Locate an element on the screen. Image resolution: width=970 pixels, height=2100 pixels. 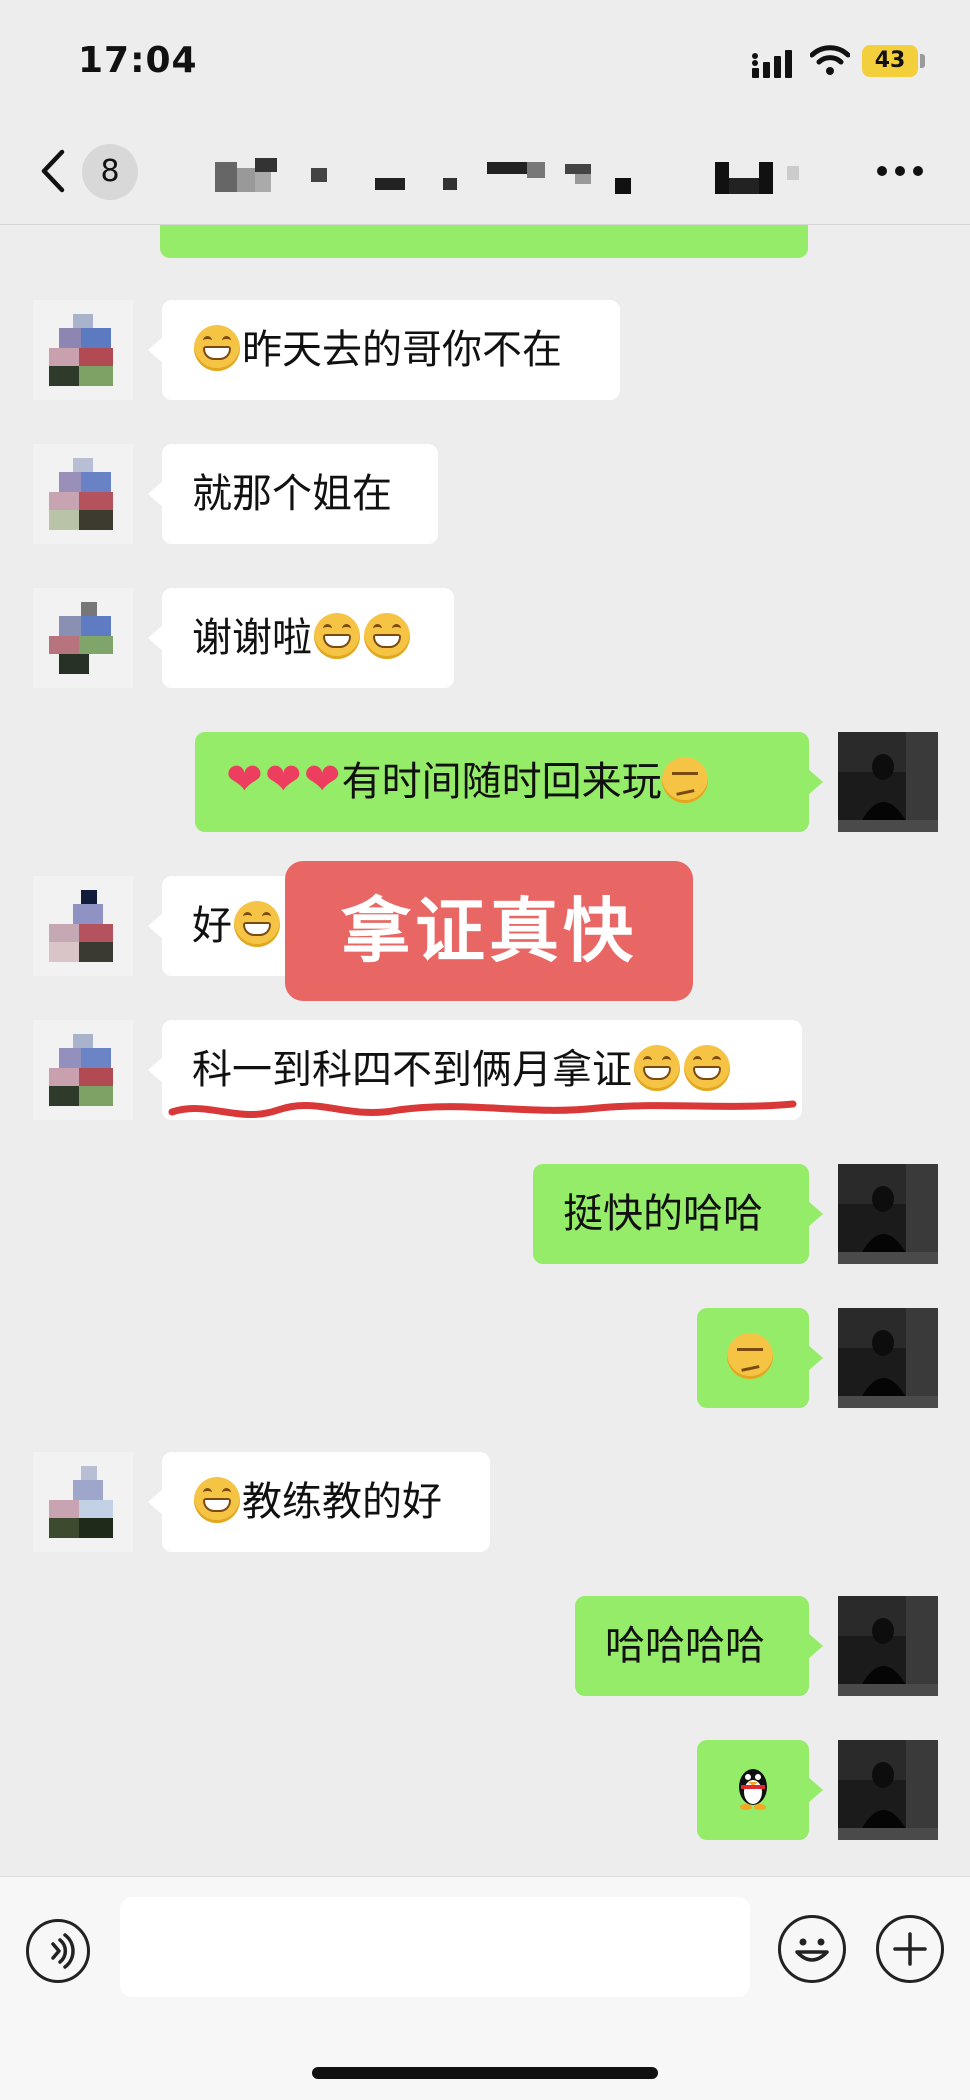
message-text: 哈哈哈哈 is located at coordinates (685, 1646).